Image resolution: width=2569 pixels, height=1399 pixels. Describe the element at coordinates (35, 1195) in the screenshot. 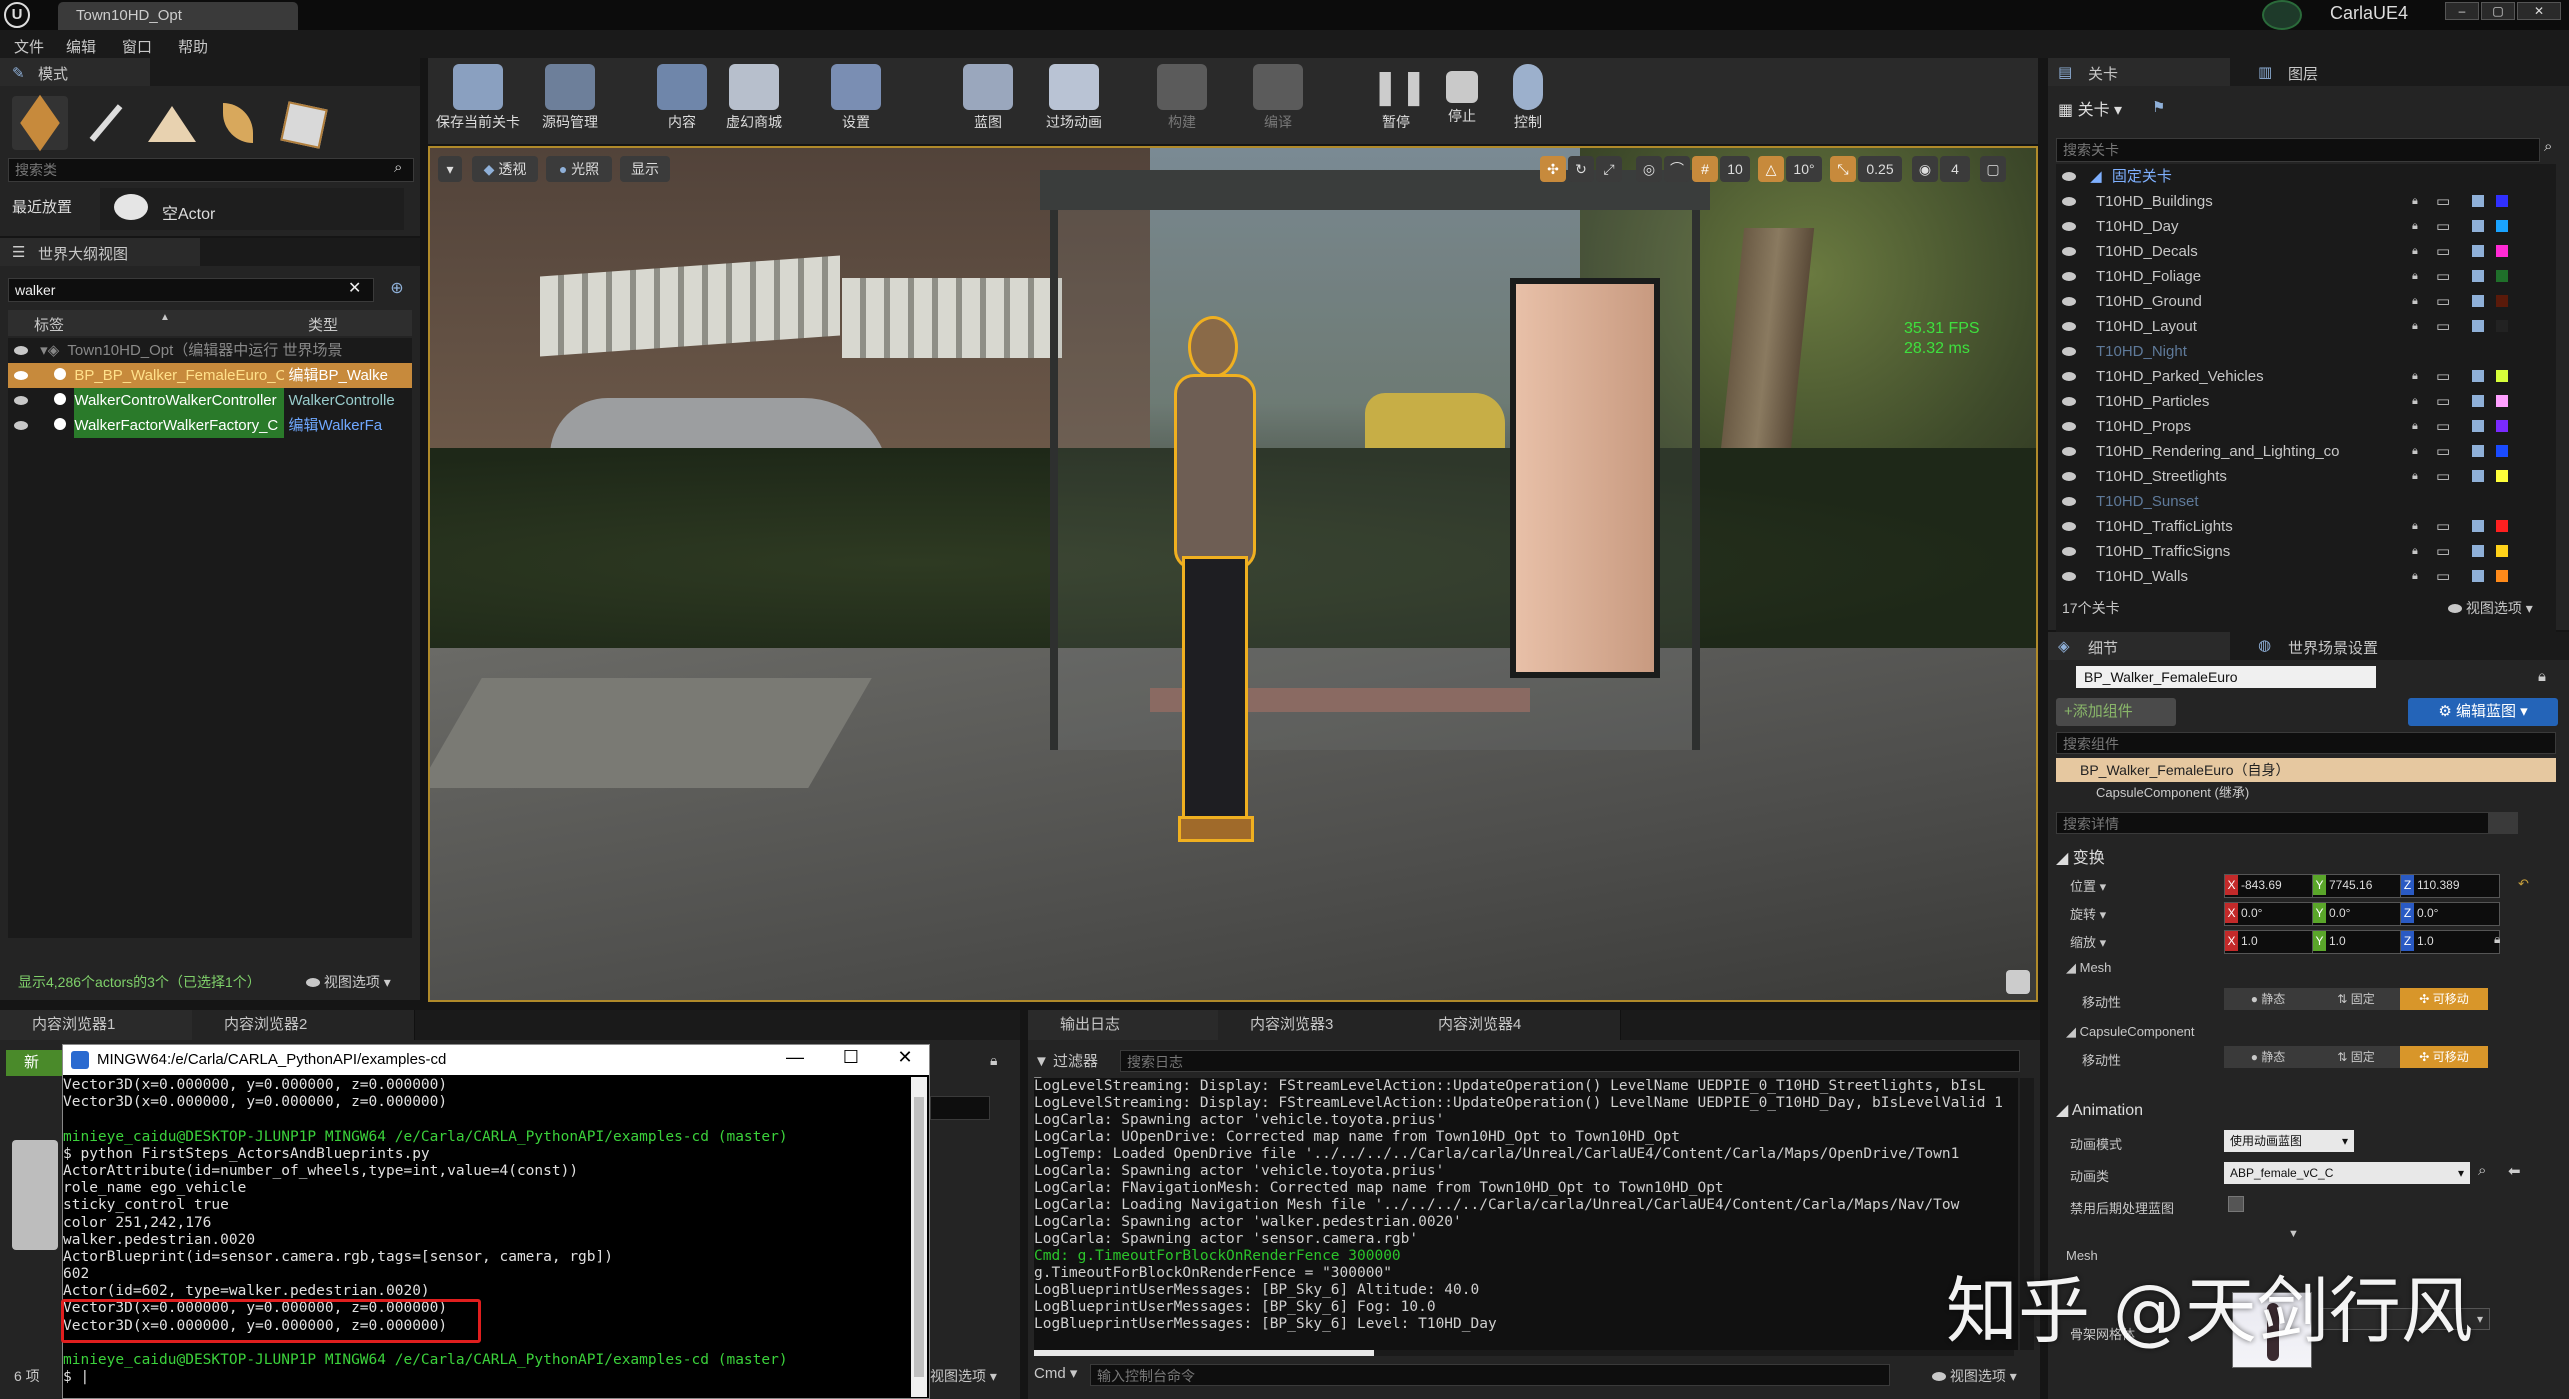

I see `content-asset-tile` at that location.